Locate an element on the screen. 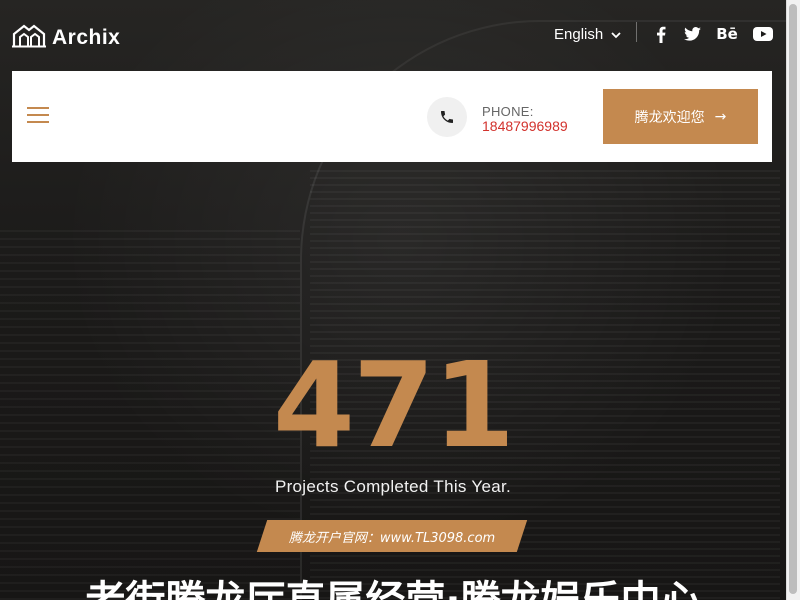 The height and width of the screenshot is (600, 800). projects-counter: 471 is located at coordinates (393, 405).